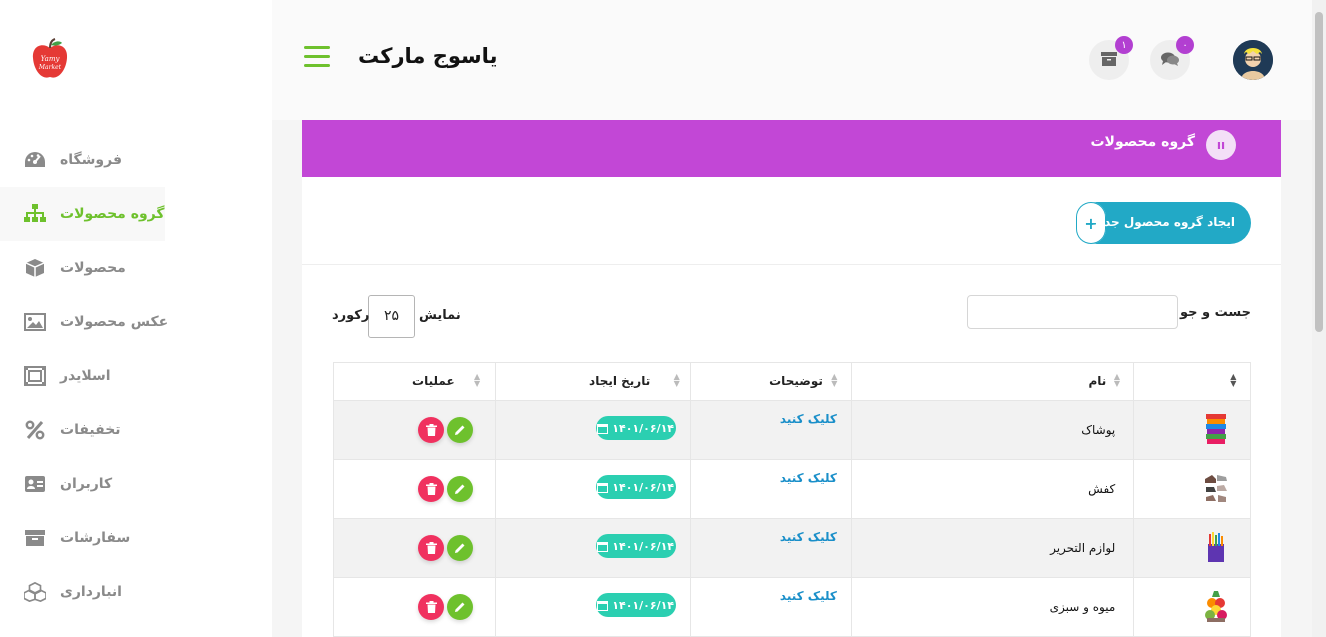  I want to click on sidebar-item-product-images: عکس محصولات, so click(136, 322).